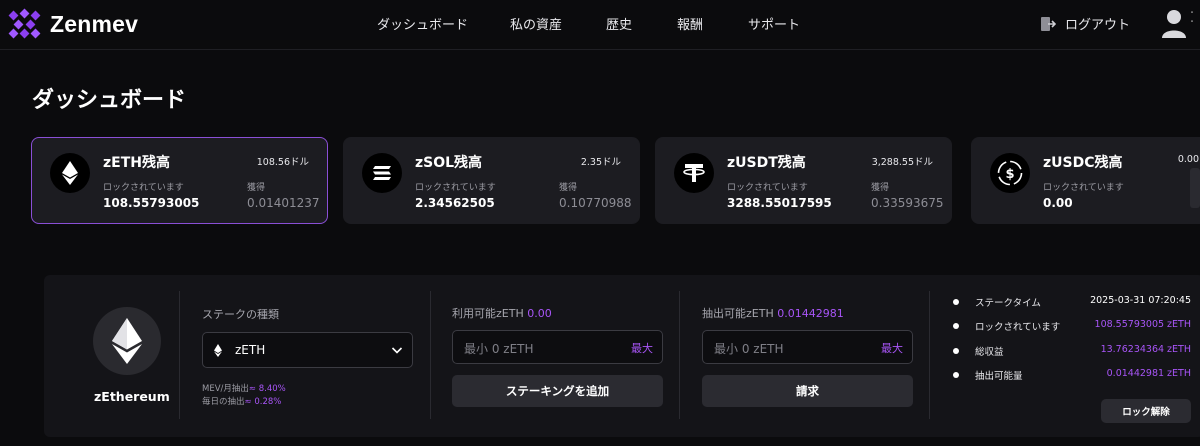 The image size is (1200, 446). What do you see at coordinates (1083, 163) in the screenshot?
I see `card-title: zUSDC残高` at bounding box center [1083, 163].